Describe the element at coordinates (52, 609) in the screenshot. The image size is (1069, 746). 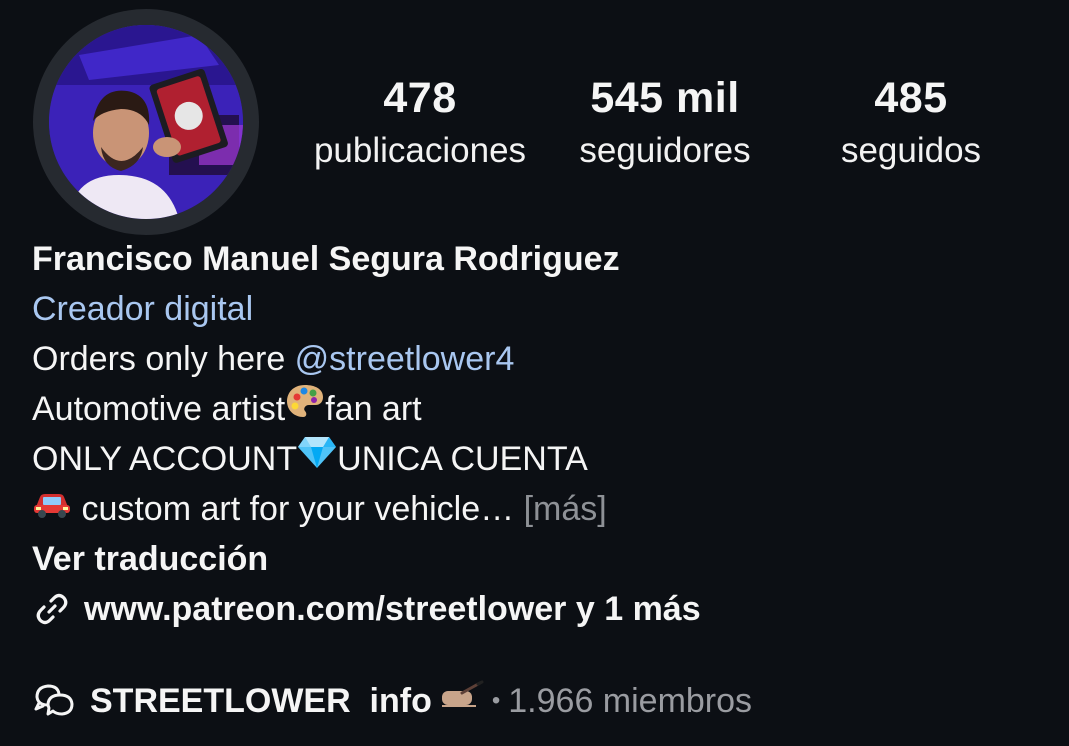
I see `link-icon` at that location.